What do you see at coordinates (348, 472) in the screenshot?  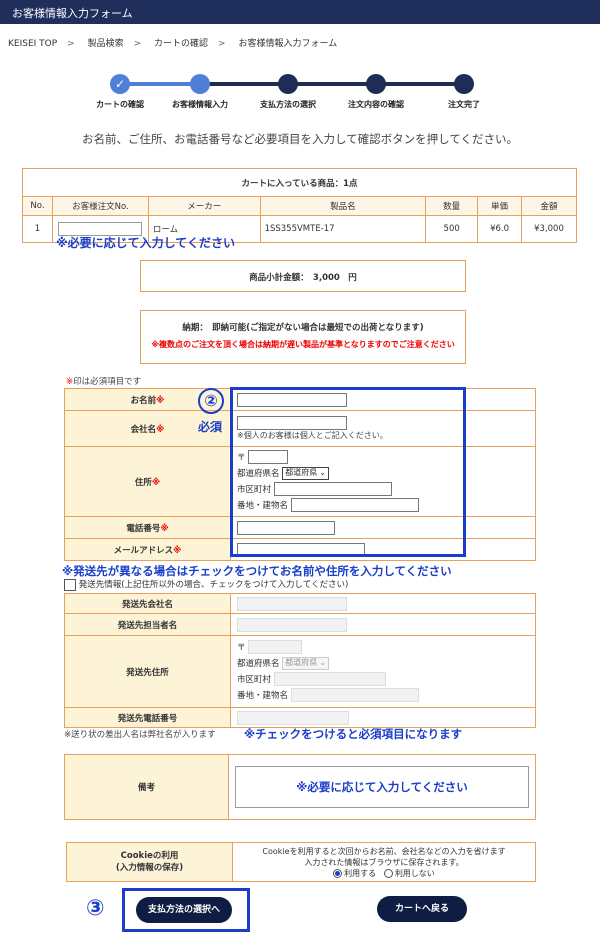 I see `required-fields-highlight` at bounding box center [348, 472].